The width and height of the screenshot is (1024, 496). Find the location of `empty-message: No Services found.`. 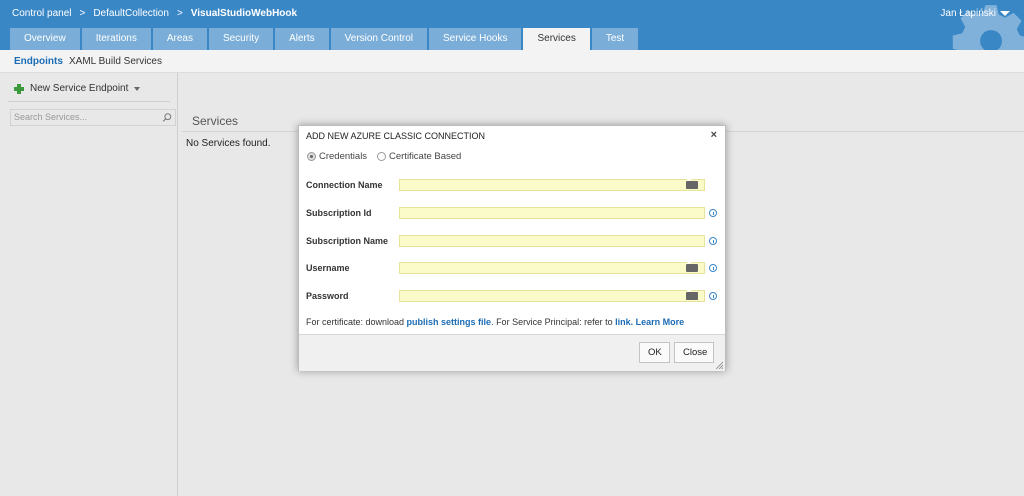

empty-message: No Services found. is located at coordinates (228, 143).